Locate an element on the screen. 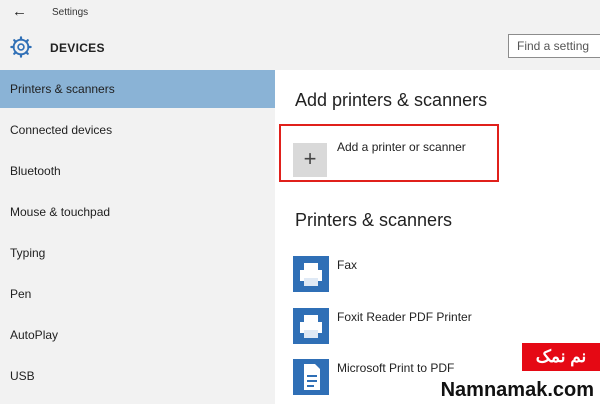 This screenshot has width=600, height=404. sidebar-item-usb: USB is located at coordinates (137, 376).